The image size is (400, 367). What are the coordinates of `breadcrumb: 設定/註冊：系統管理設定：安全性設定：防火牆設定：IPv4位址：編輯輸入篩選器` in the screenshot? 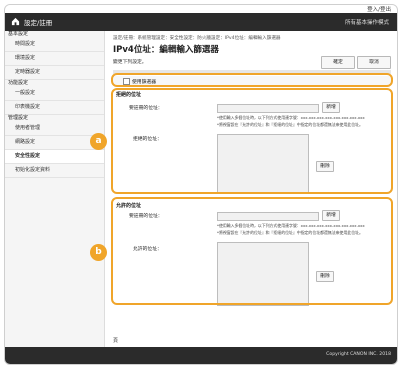 It's located at (197, 38).